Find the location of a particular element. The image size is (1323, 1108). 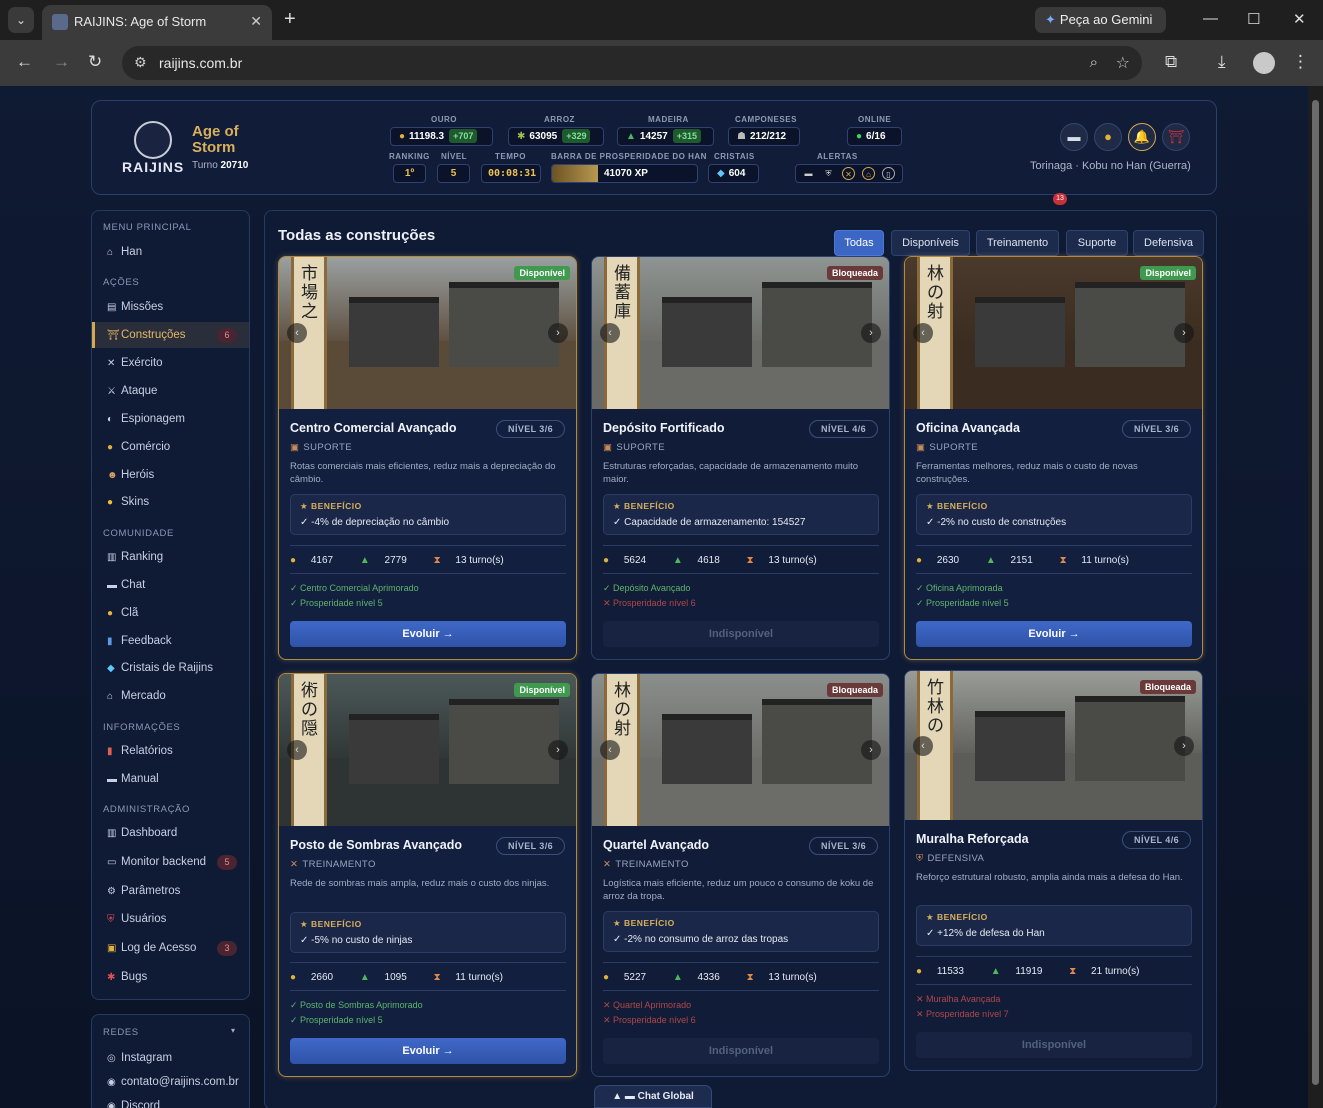

extensions-icon: ⧉ is located at coordinates (1171, 62).